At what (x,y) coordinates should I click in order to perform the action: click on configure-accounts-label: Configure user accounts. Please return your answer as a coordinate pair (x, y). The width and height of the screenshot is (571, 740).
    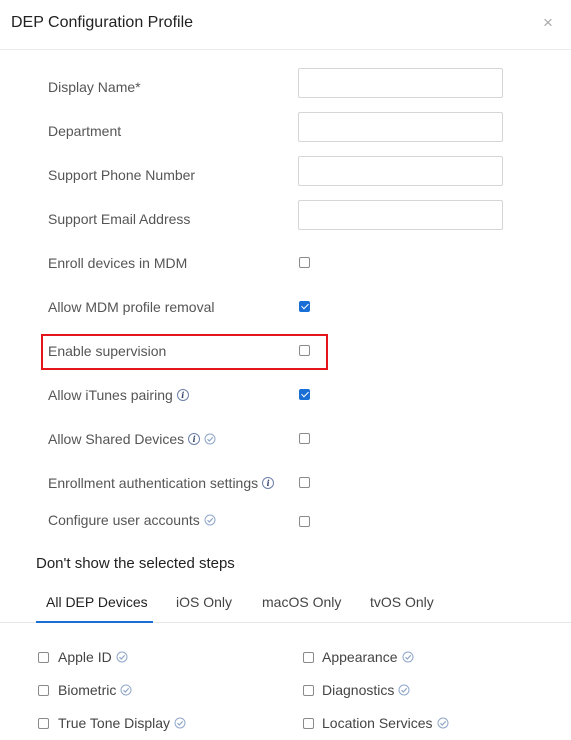
    Looking at the image, I should click on (124, 520).